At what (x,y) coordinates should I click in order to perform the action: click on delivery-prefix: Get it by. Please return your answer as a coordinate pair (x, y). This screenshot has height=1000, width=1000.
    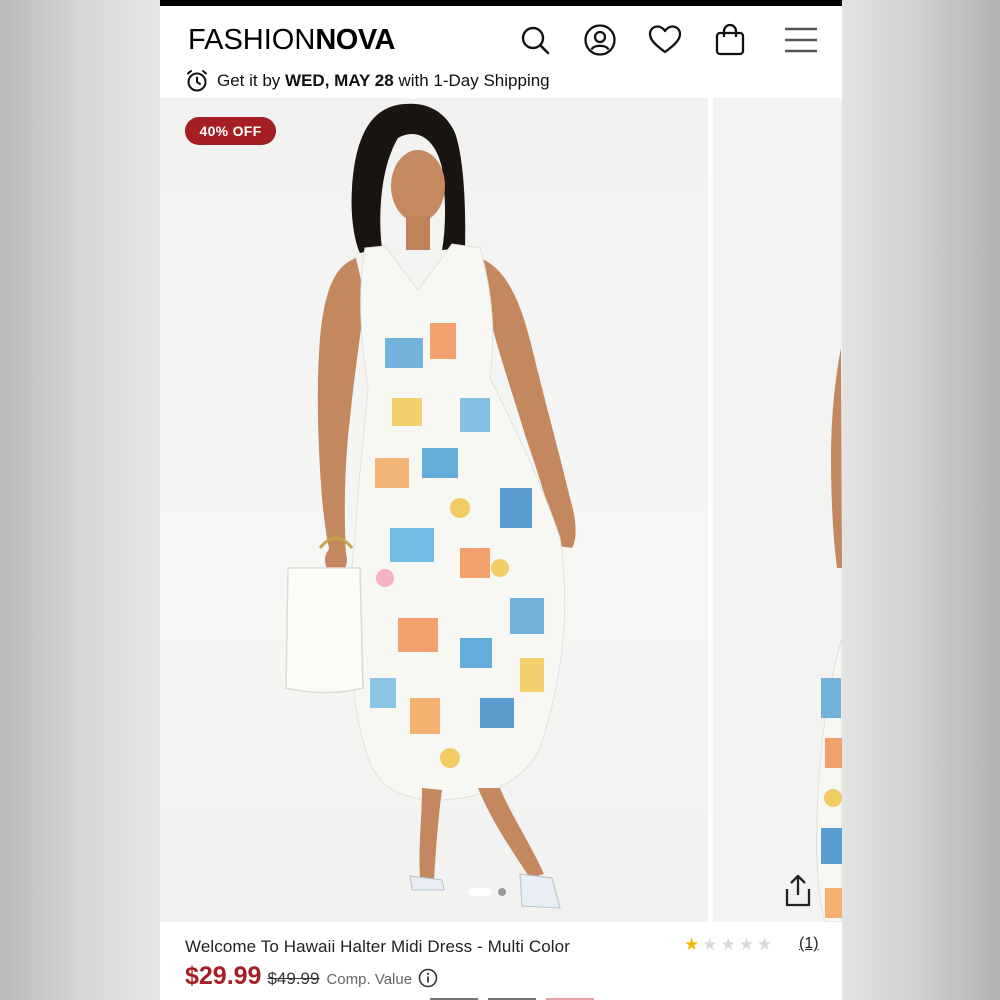
    Looking at the image, I should click on (249, 80).